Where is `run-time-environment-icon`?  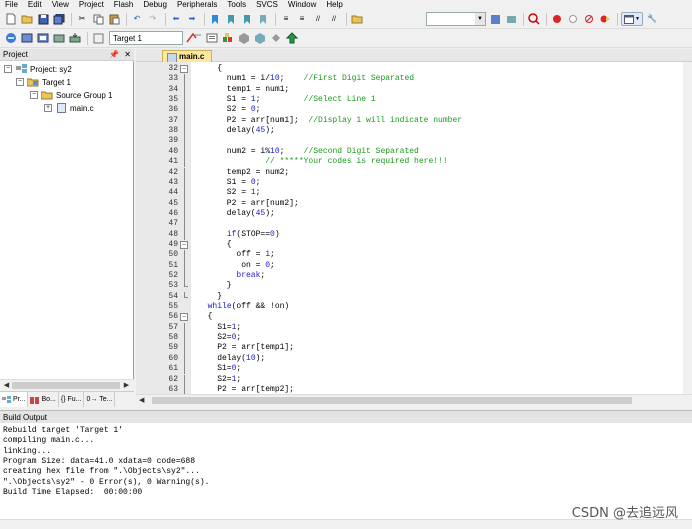 run-time-environment-icon is located at coordinates (292, 38).